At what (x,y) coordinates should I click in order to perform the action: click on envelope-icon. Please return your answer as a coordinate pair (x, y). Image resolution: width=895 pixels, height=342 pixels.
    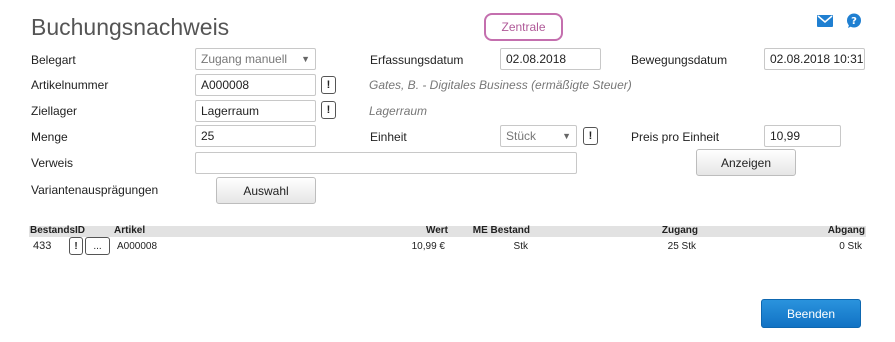
    Looking at the image, I should click on (825, 21).